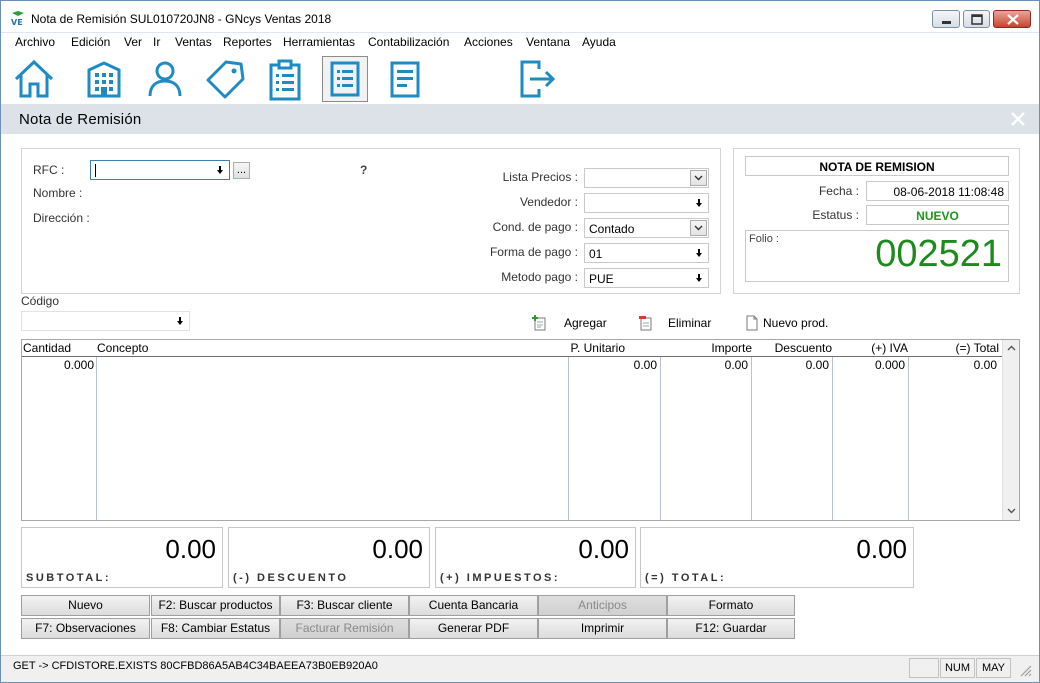  Describe the element at coordinates (937, 191) in the screenshot. I see `fecha-value: 08-06-2018 11:08:48` at that location.